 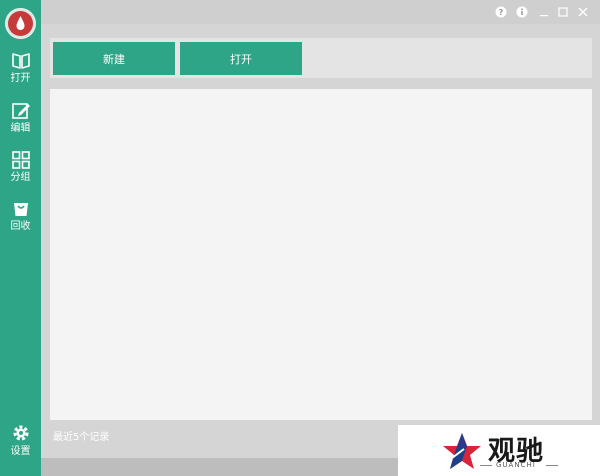 What do you see at coordinates (81, 437) in the screenshot?
I see `recent-records-label: 最近5个记录` at bounding box center [81, 437].